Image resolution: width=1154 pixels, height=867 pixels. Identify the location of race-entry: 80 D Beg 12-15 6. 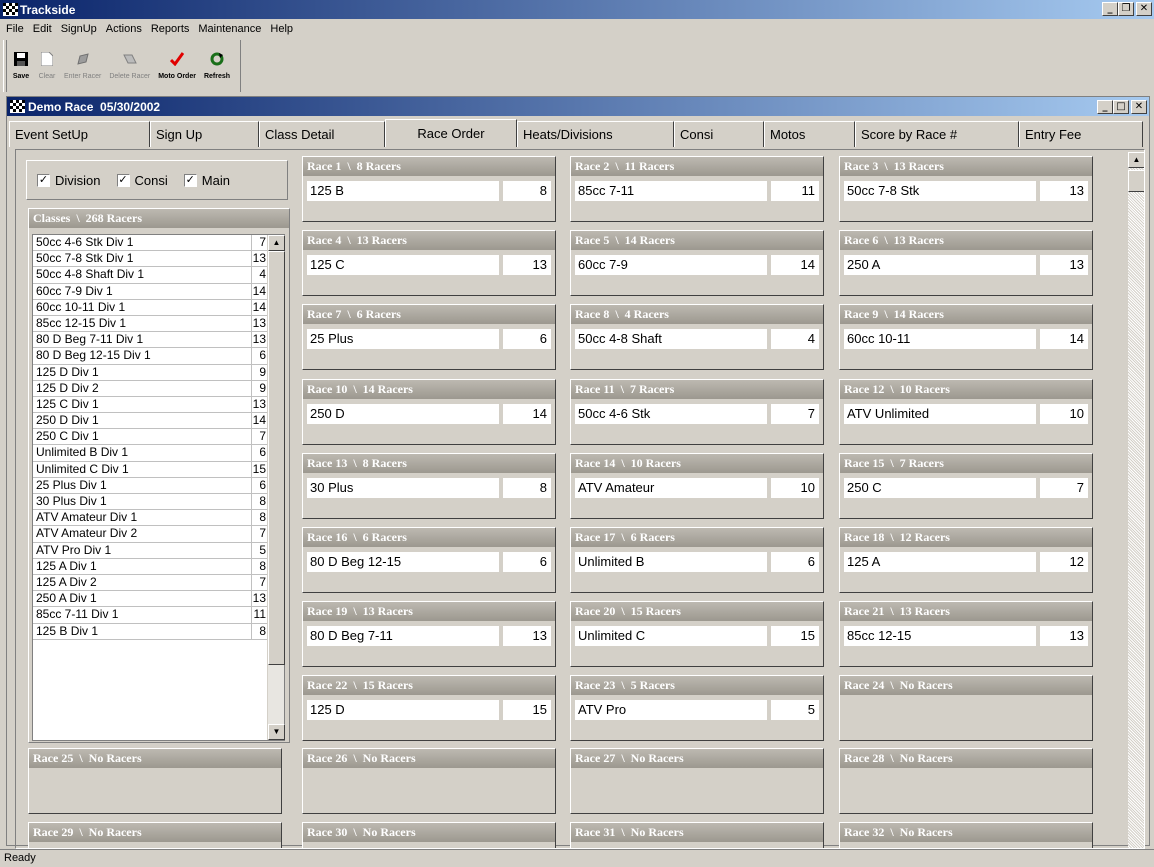
(429, 562).